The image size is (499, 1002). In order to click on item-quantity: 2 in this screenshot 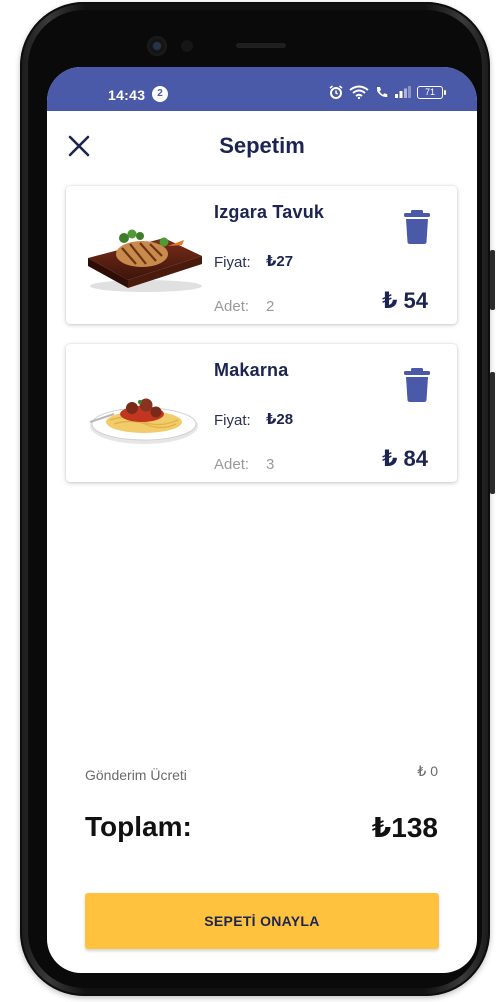, I will do `click(270, 306)`.